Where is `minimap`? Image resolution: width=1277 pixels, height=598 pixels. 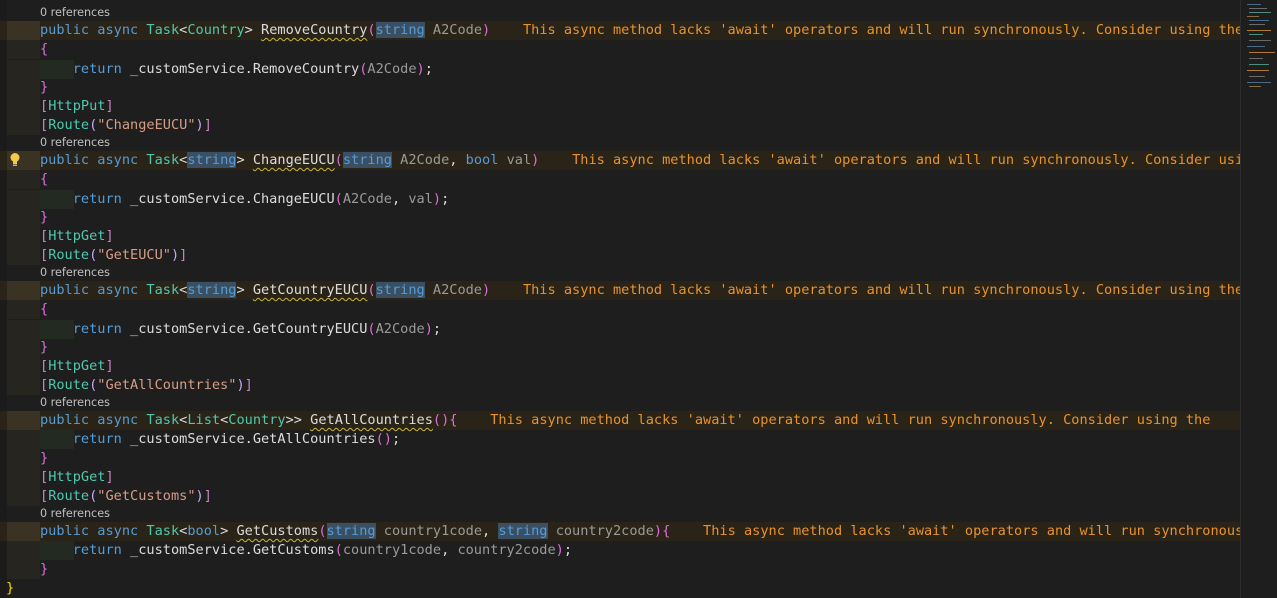
minimap is located at coordinates (1258, 299).